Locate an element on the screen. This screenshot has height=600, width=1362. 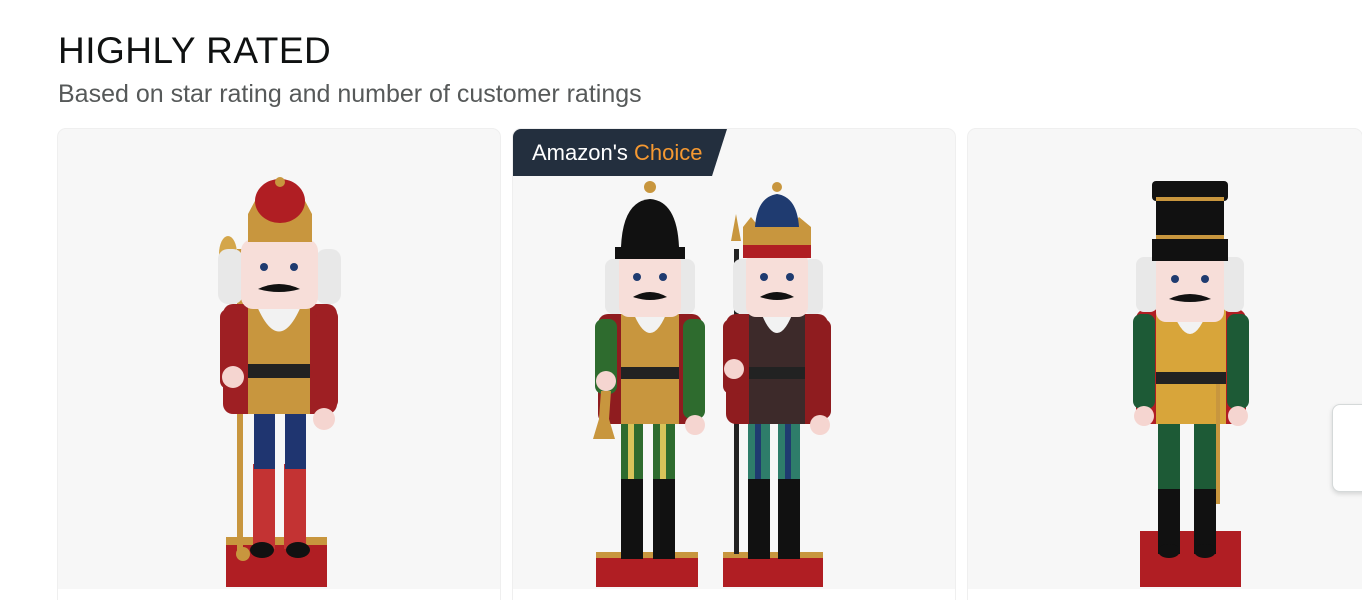
badge-highlight: Choice is located at coordinates (668, 152).